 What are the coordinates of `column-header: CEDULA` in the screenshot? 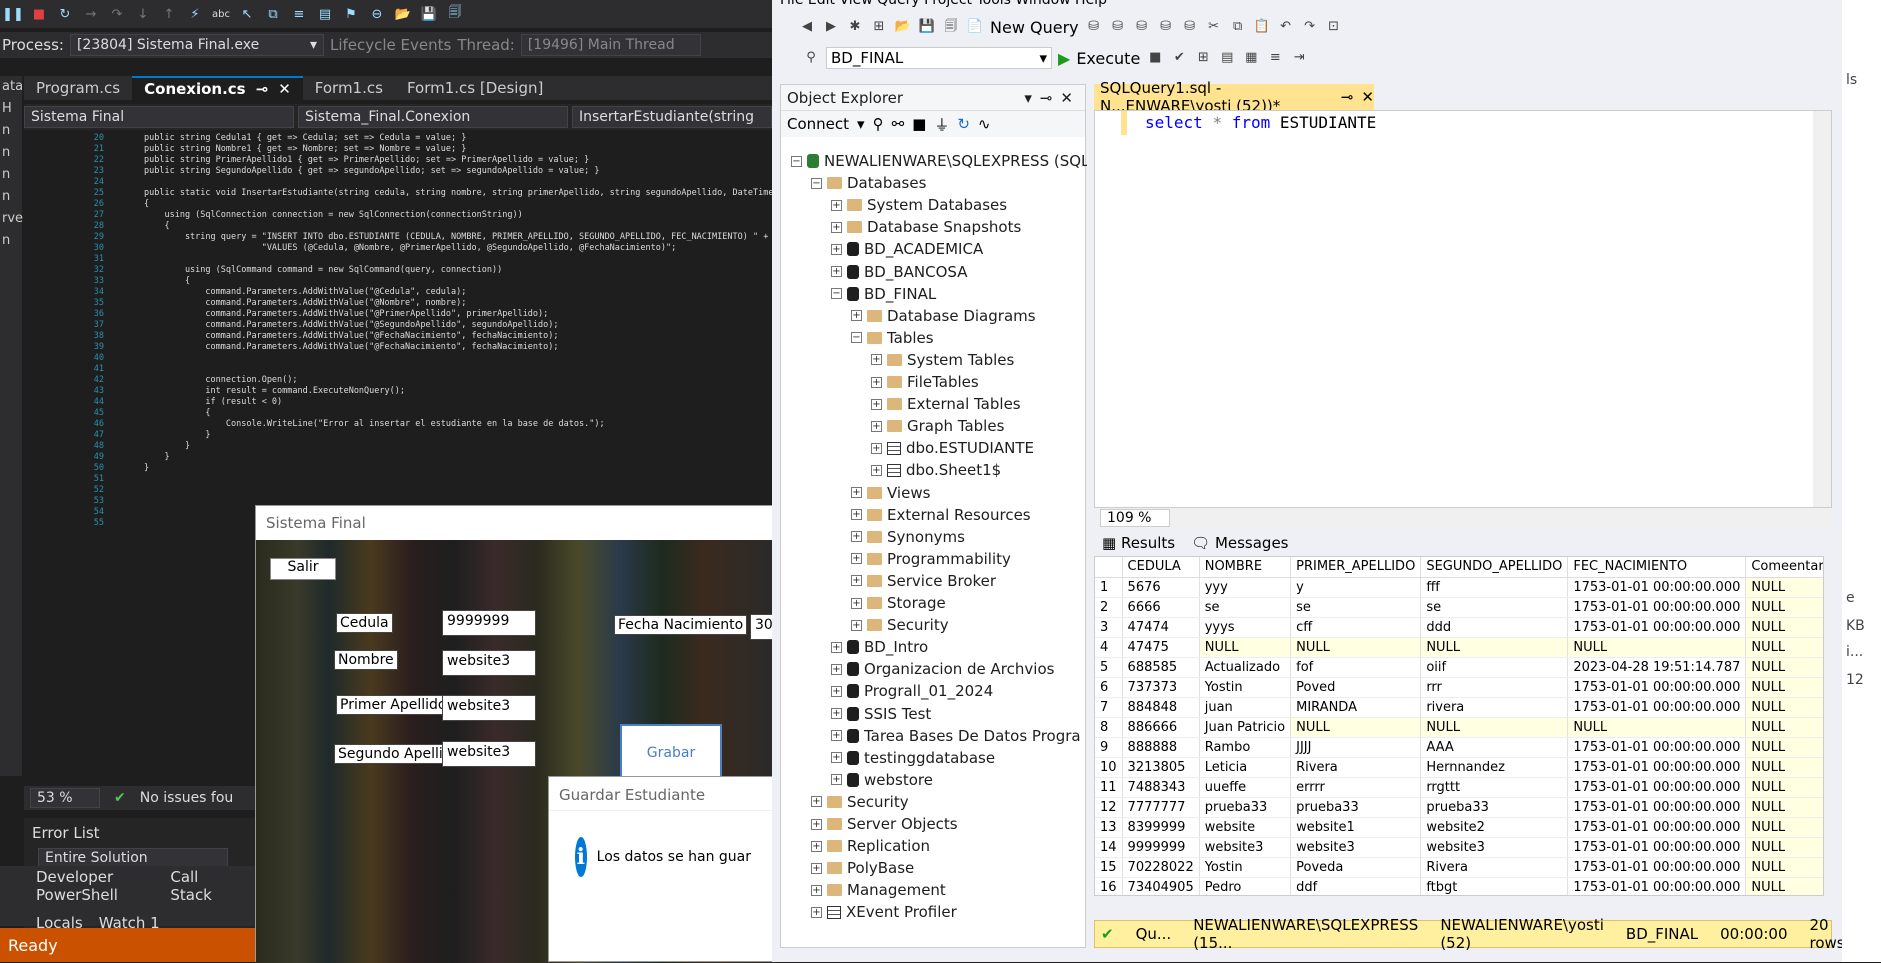 It's located at (1161, 567).